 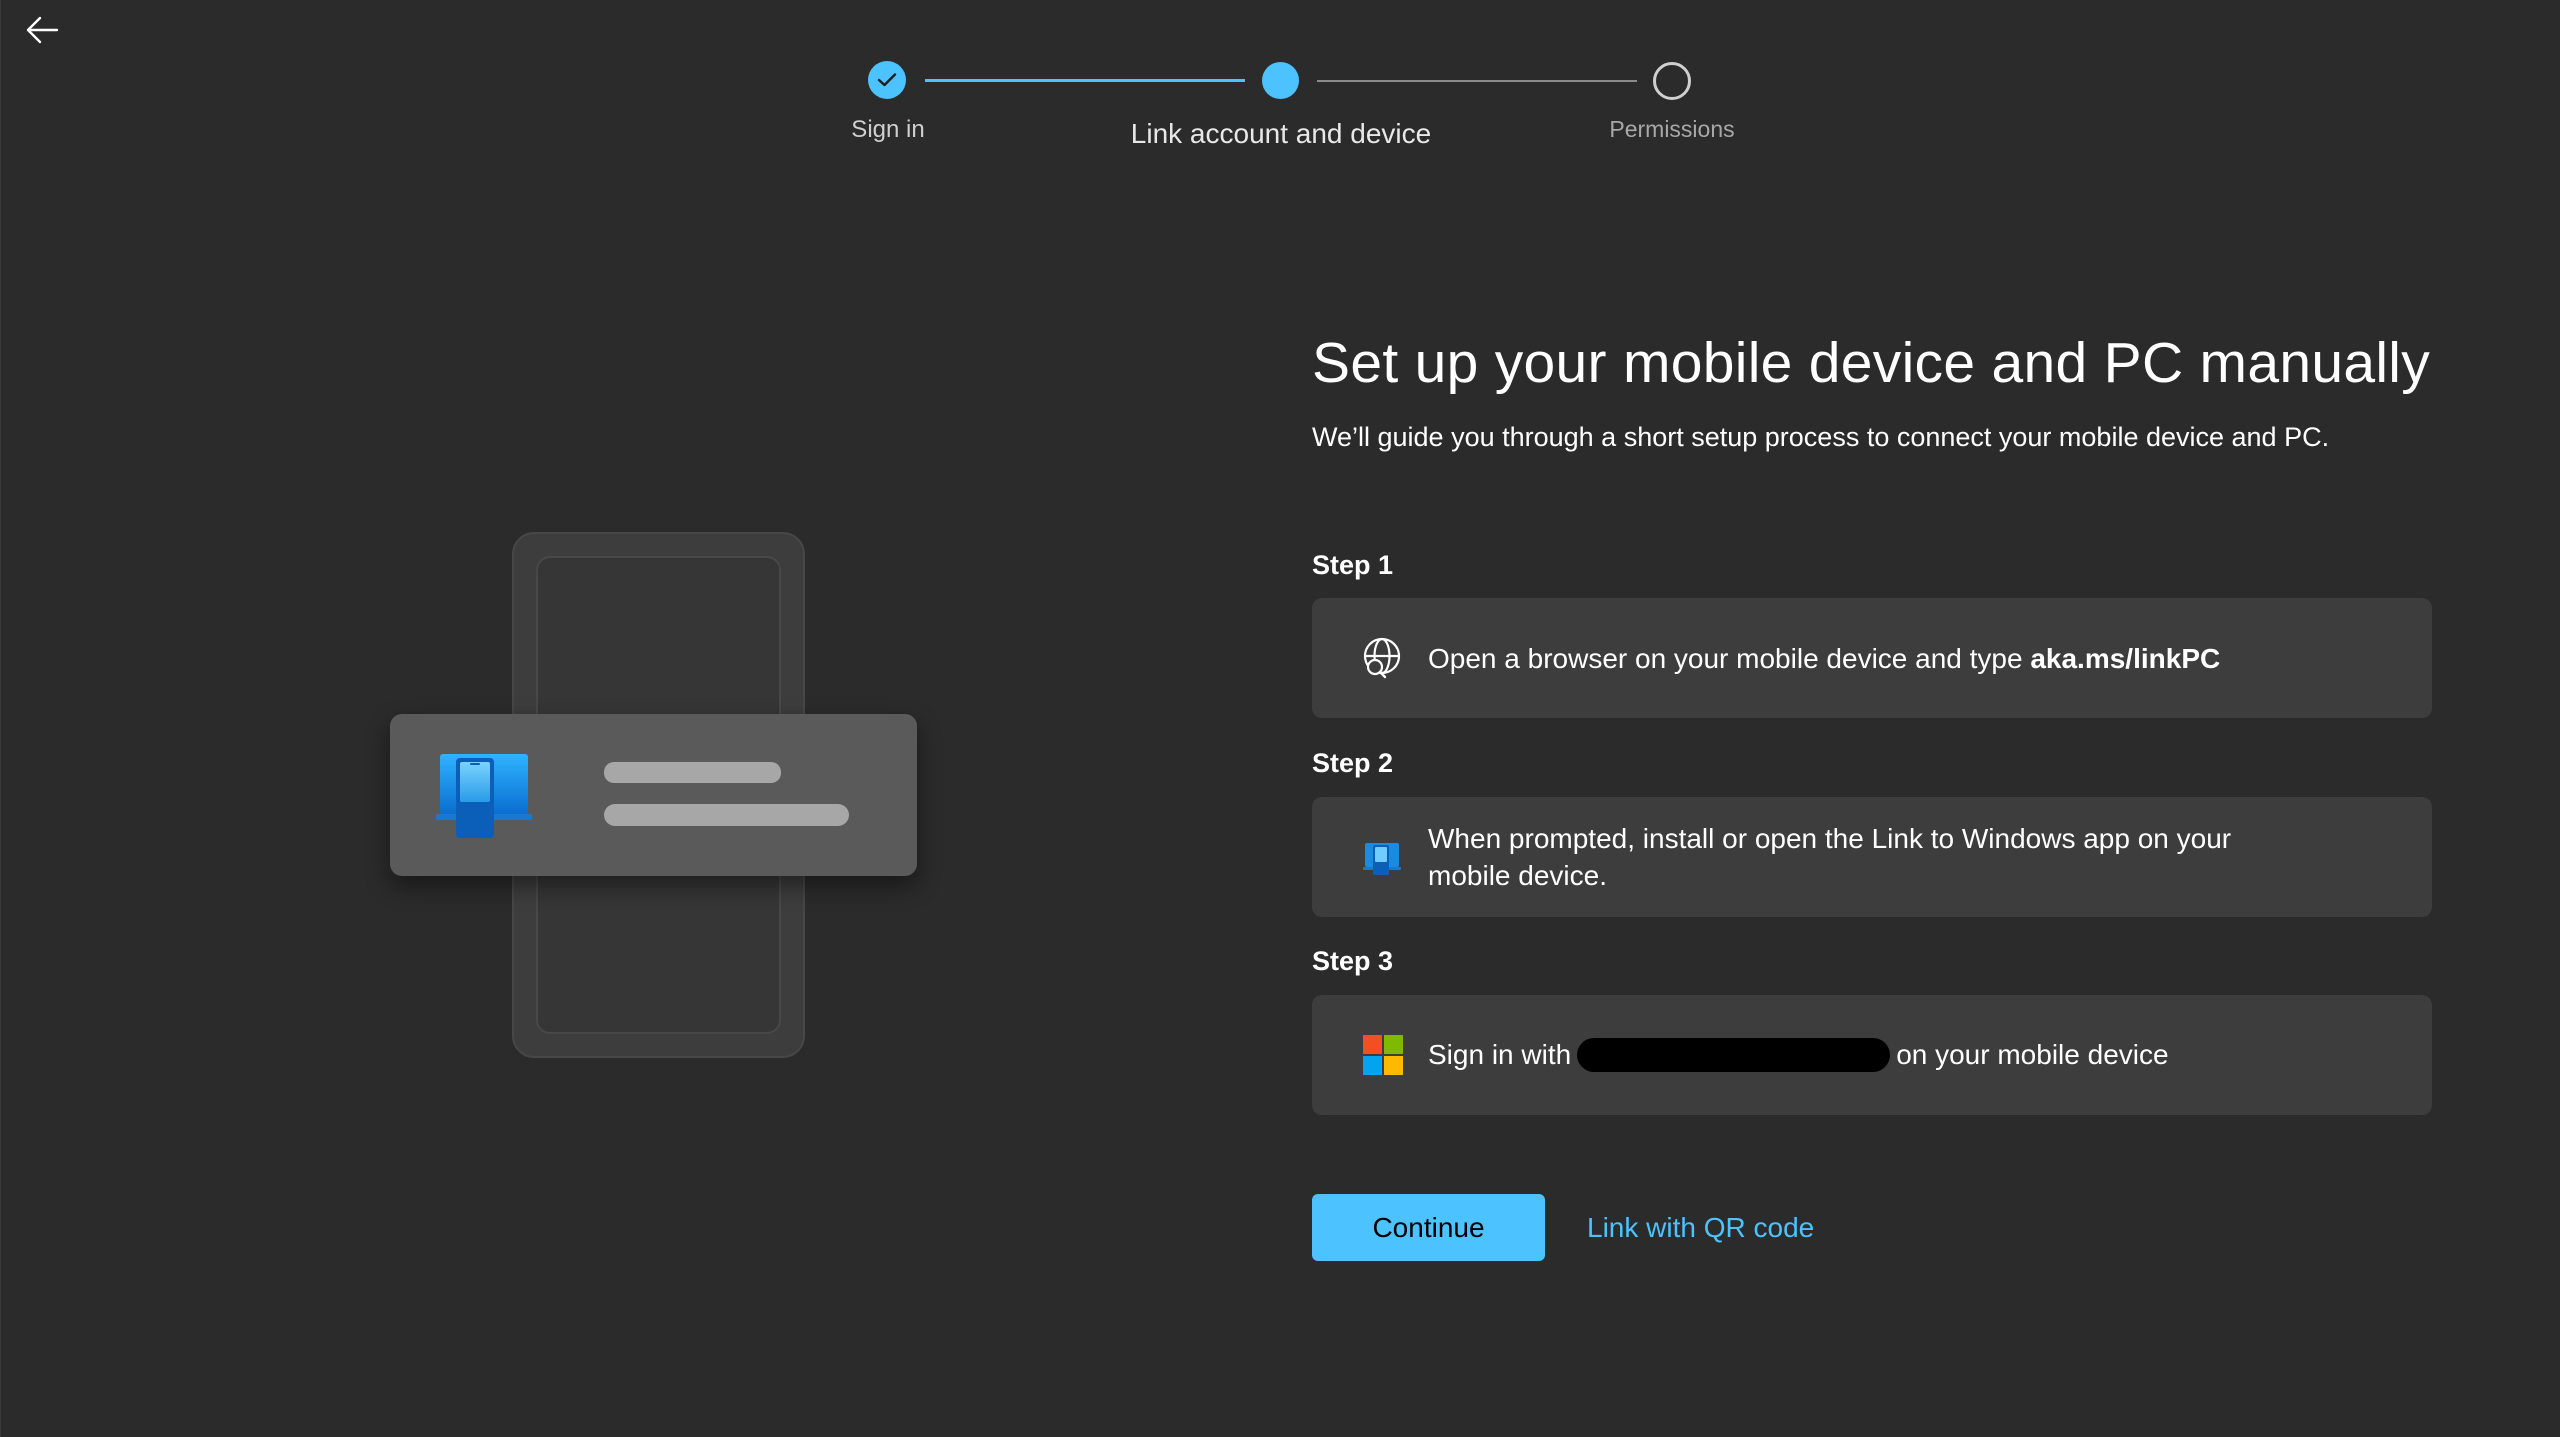 What do you see at coordinates (1353, 565) in the screenshot?
I see `step-1-heading: Step 1` at bounding box center [1353, 565].